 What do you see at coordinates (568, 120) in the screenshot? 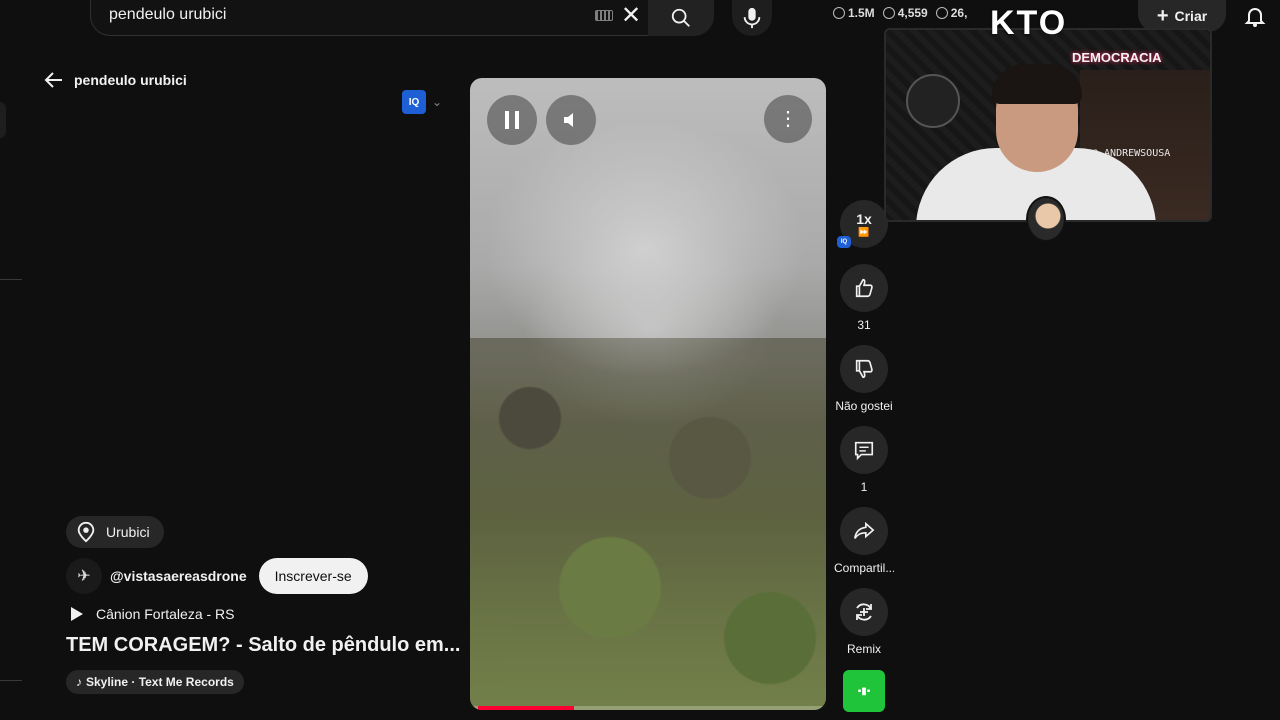
I see `speaker-icon` at bounding box center [568, 120].